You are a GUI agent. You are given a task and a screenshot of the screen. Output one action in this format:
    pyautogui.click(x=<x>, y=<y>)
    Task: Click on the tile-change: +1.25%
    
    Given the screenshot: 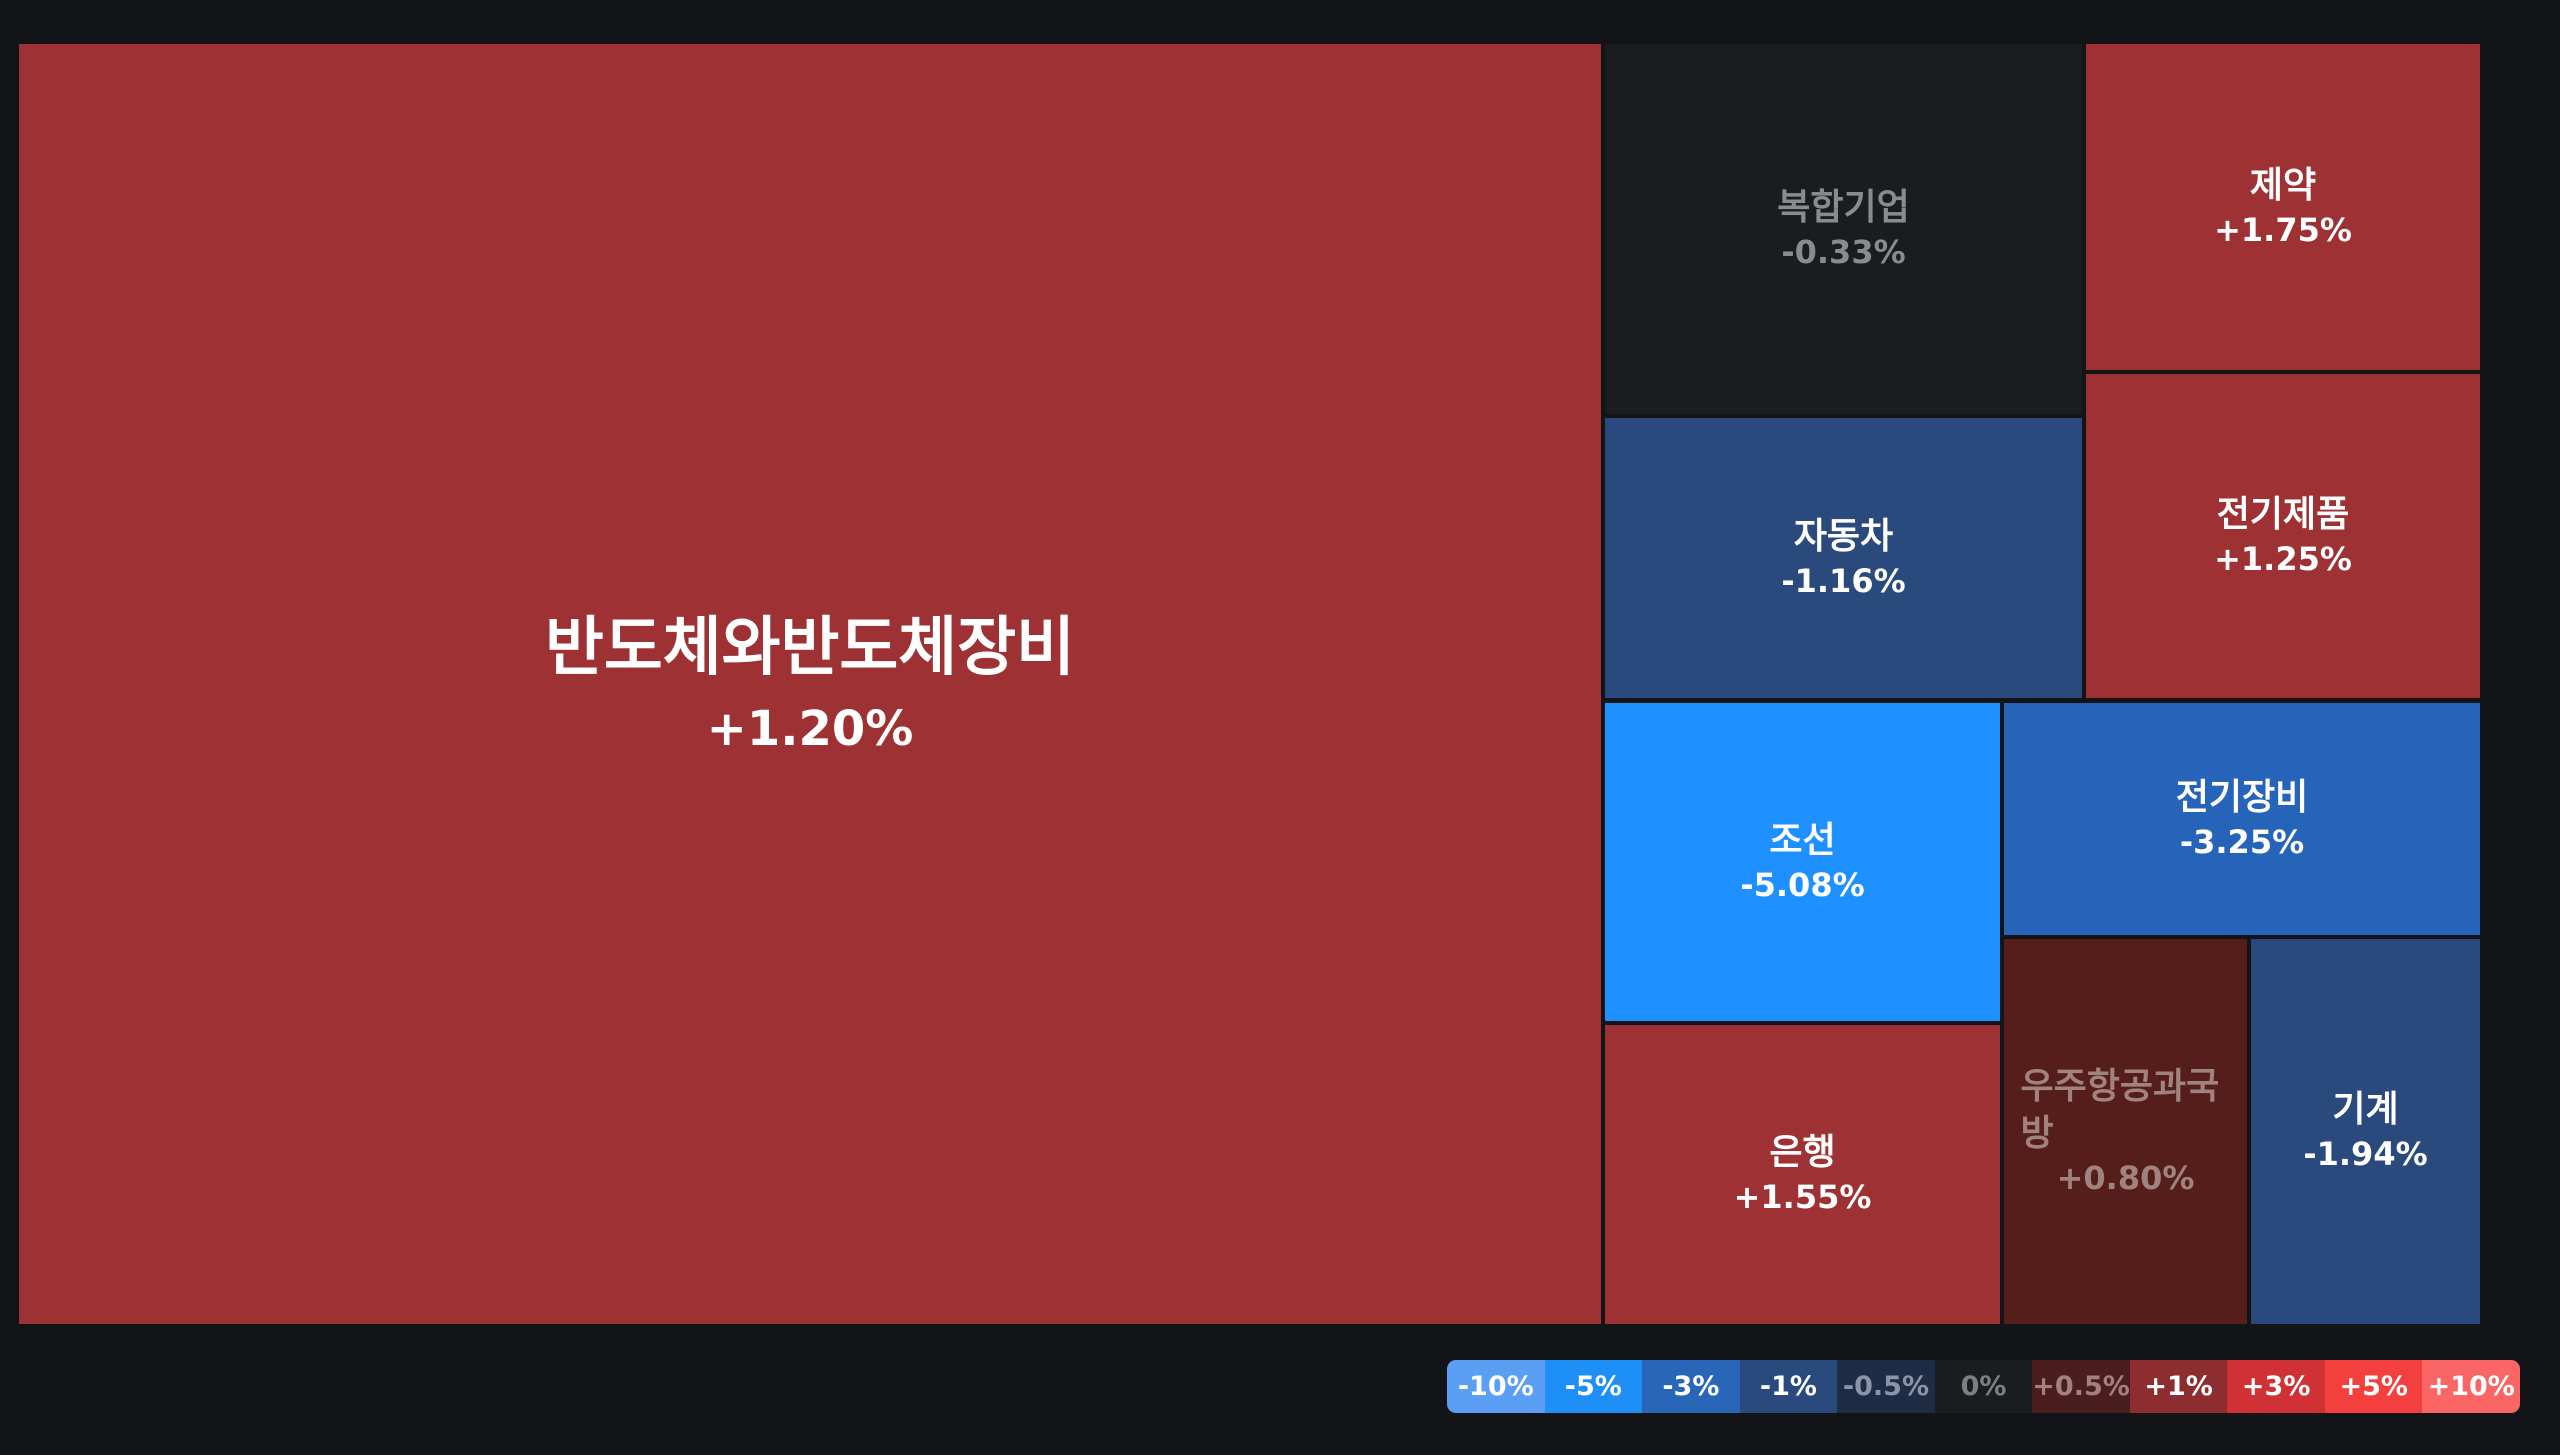 What is the action you would take?
    pyautogui.click(x=2283, y=558)
    